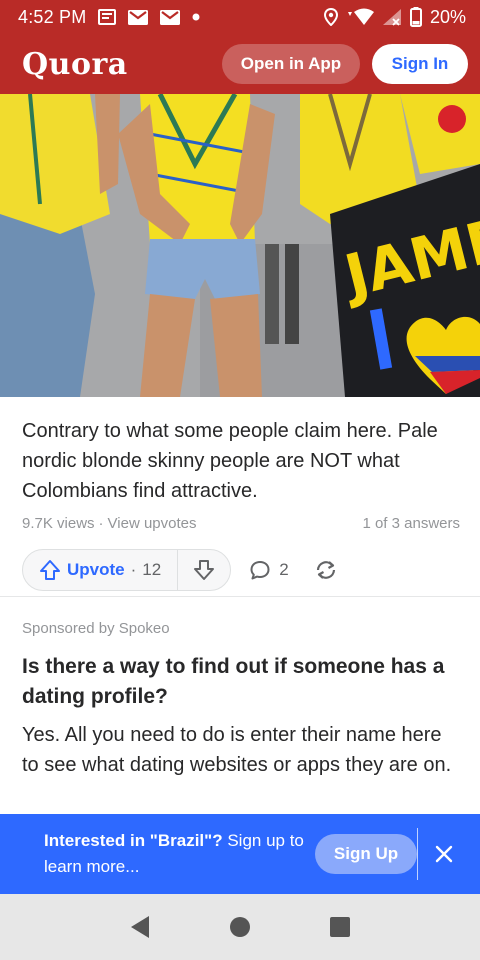 Image resolution: width=480 pixels, height=960 pixels. I want to click on upvote-count: 12, so click(152, 569).